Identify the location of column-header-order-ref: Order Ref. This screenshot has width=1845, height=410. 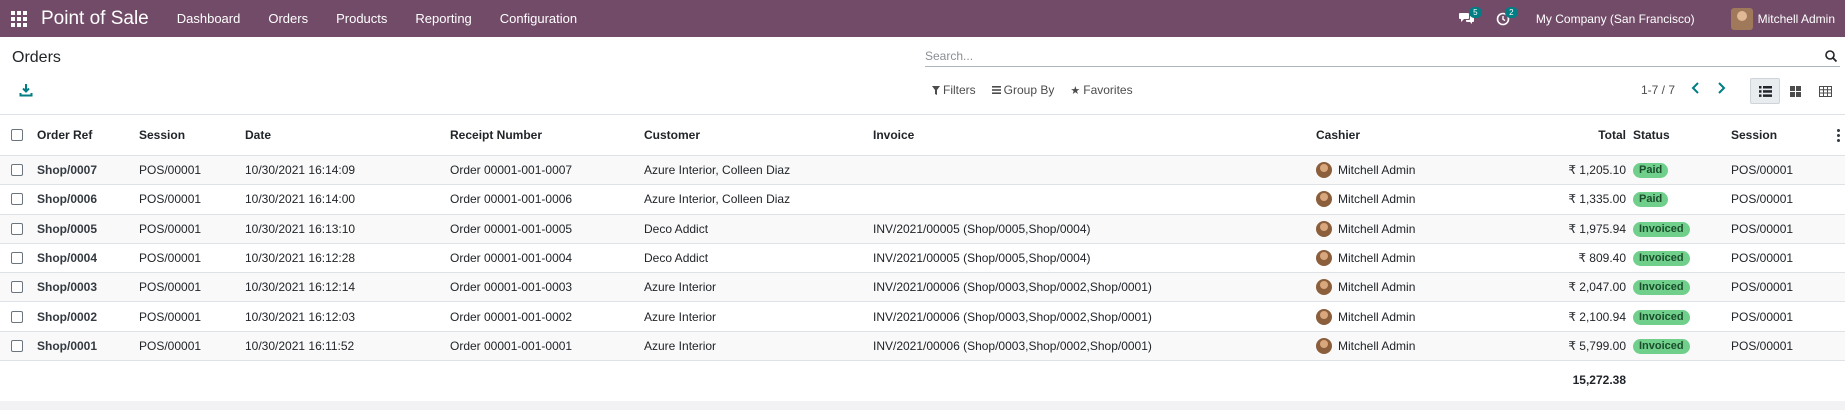
(64, 135).